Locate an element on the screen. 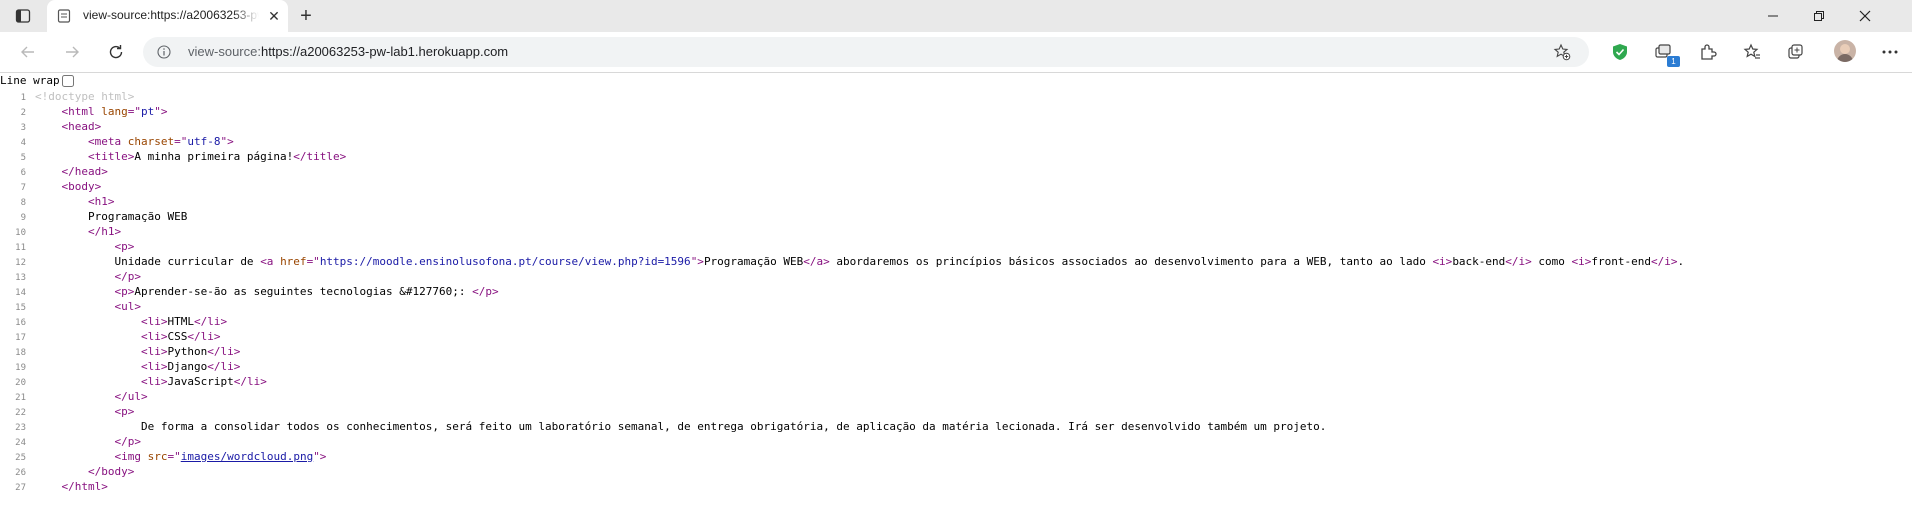 This screenshot has height=507, width=1912. tab-close-icon: ✕ is located at coordinates (274, 16).